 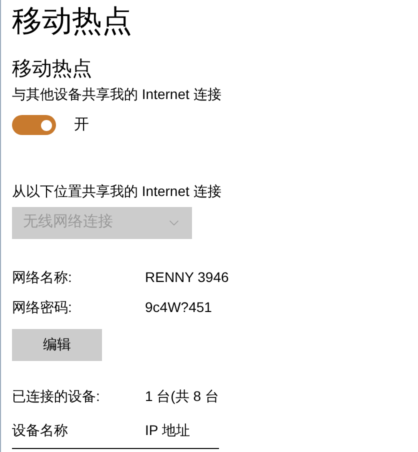 What do you see at coordinates (72, 22) in the screenshot?
I see `page-title: 移动热点` at bounding box center [72, 22].